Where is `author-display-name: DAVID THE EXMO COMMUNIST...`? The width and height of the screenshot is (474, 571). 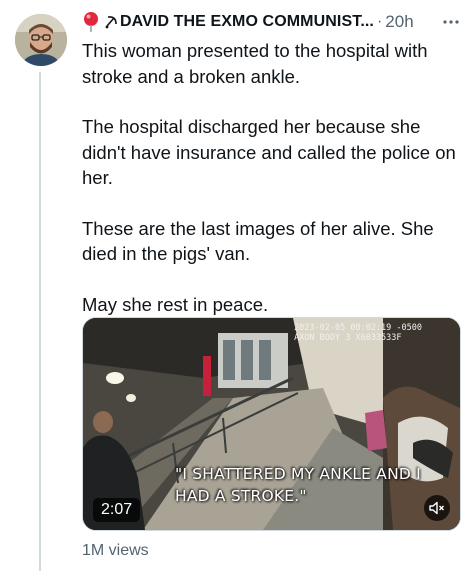
author-display-name: DAVID THE EXMO COMMUNIST... is located at coordinates (247, 22).